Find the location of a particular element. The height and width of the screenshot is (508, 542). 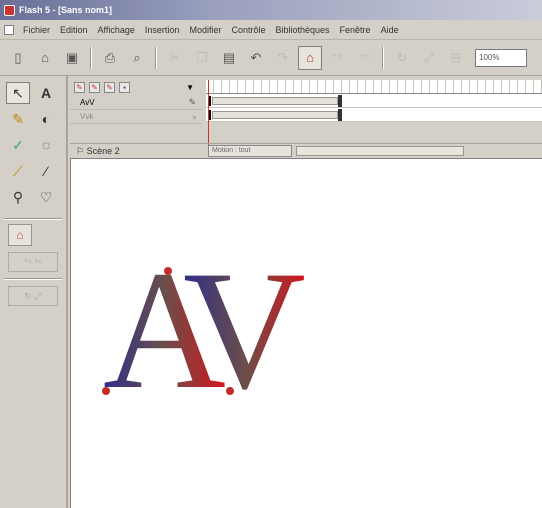

zoom-icon: ⚲ is located at coordinates (18, 197).